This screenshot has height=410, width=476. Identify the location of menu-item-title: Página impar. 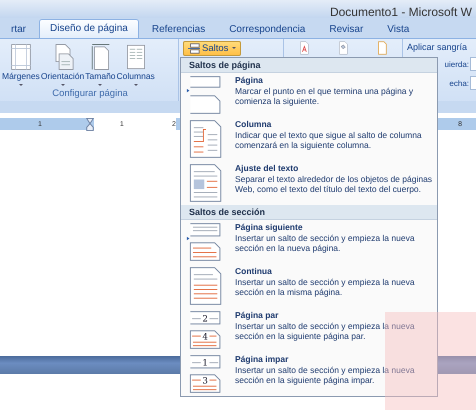
(262, 359).